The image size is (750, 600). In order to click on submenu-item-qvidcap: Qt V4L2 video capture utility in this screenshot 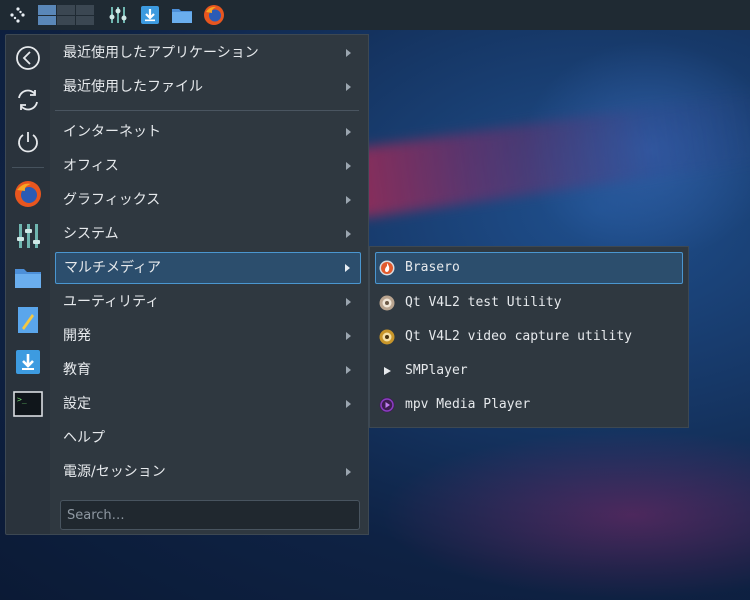, I will do `click(529, 337)`.